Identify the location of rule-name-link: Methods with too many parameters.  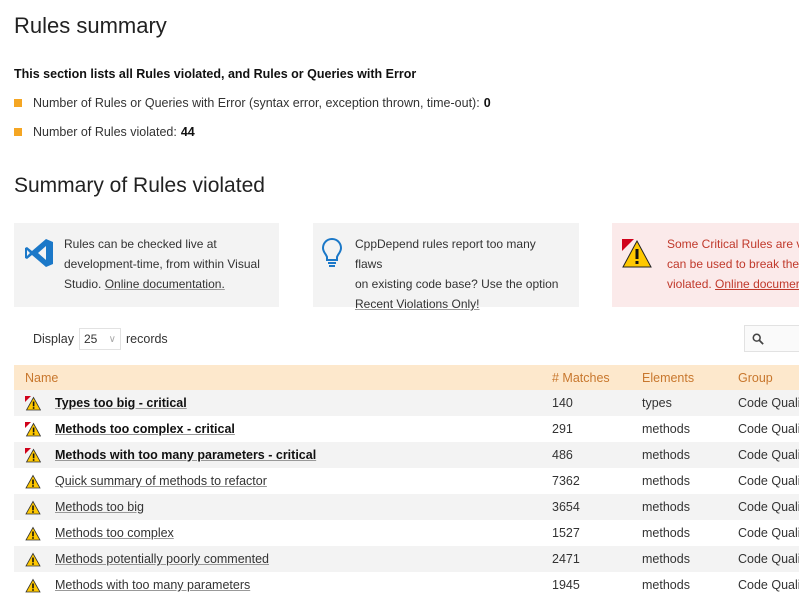
(152, 585).